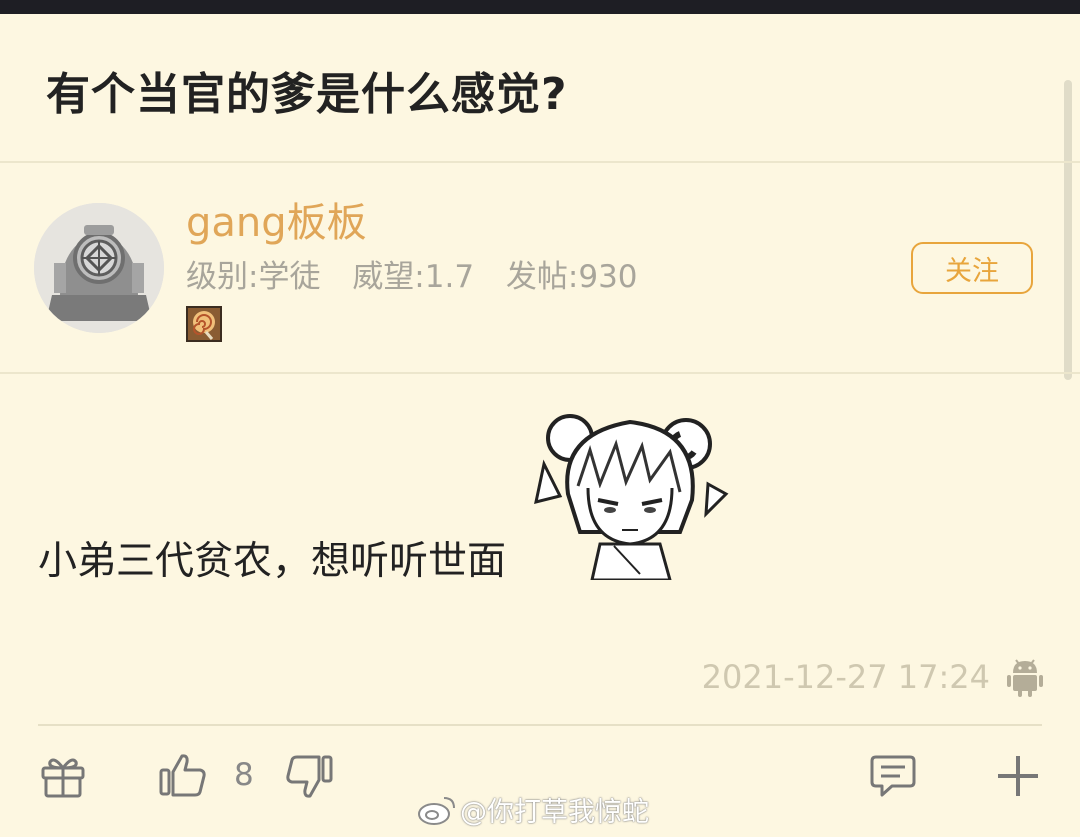  I want to click on thumbs-down-icon, so click(309, 779).